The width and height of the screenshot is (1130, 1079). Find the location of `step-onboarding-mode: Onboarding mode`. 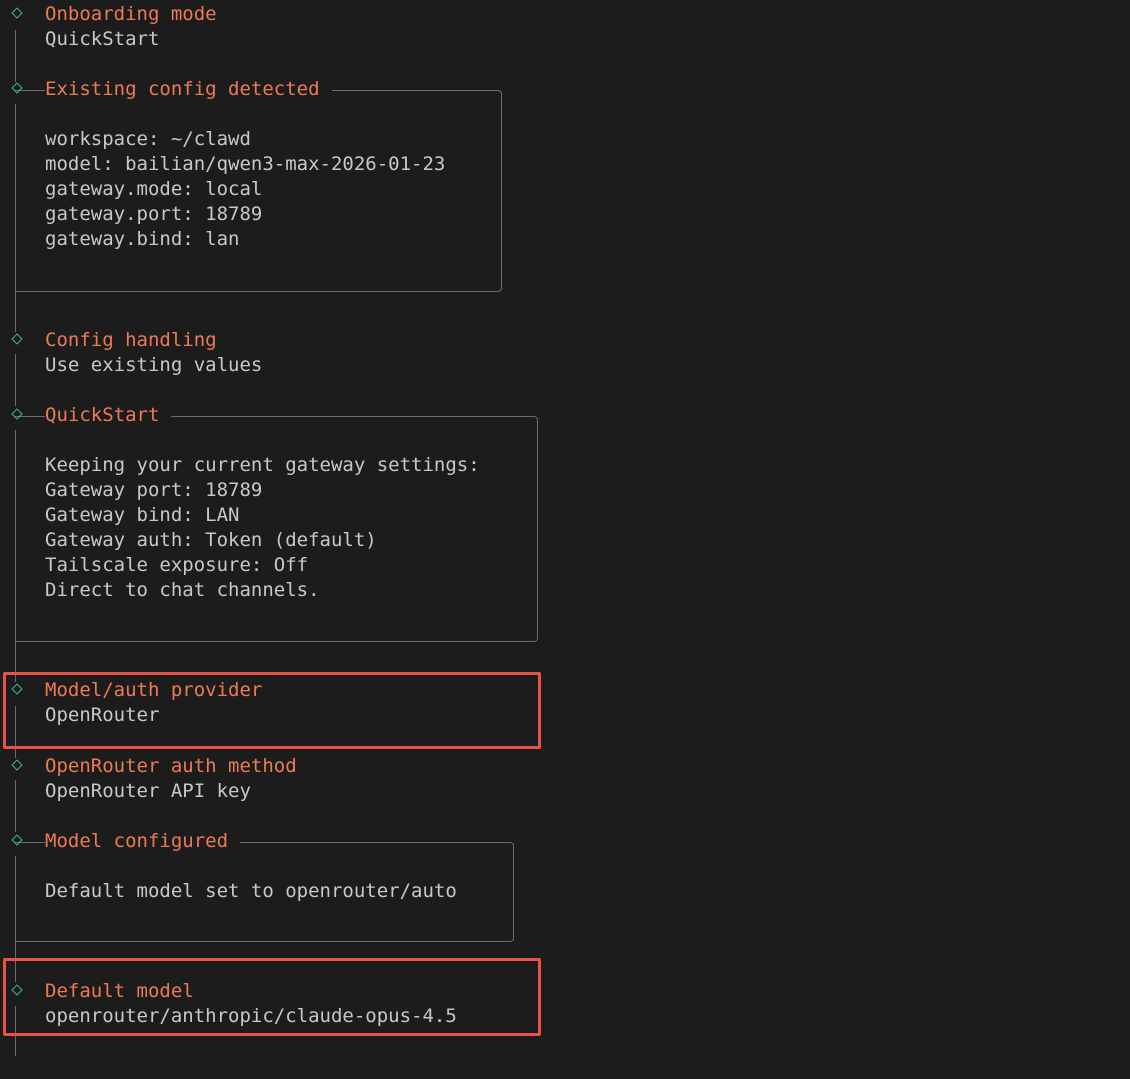

step-onboarding-mode: Onboarding mode is located at coordinates (108, 14).